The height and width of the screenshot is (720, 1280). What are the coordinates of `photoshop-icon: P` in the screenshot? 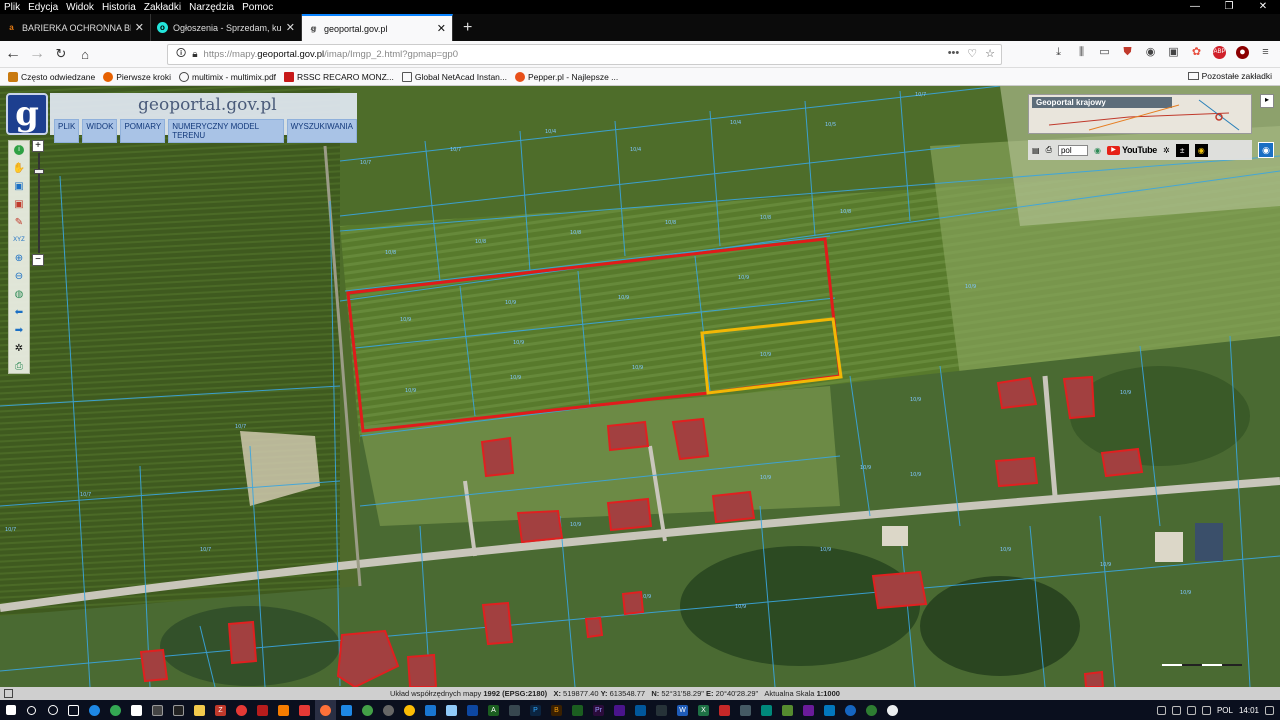 It's located at (535, 710).